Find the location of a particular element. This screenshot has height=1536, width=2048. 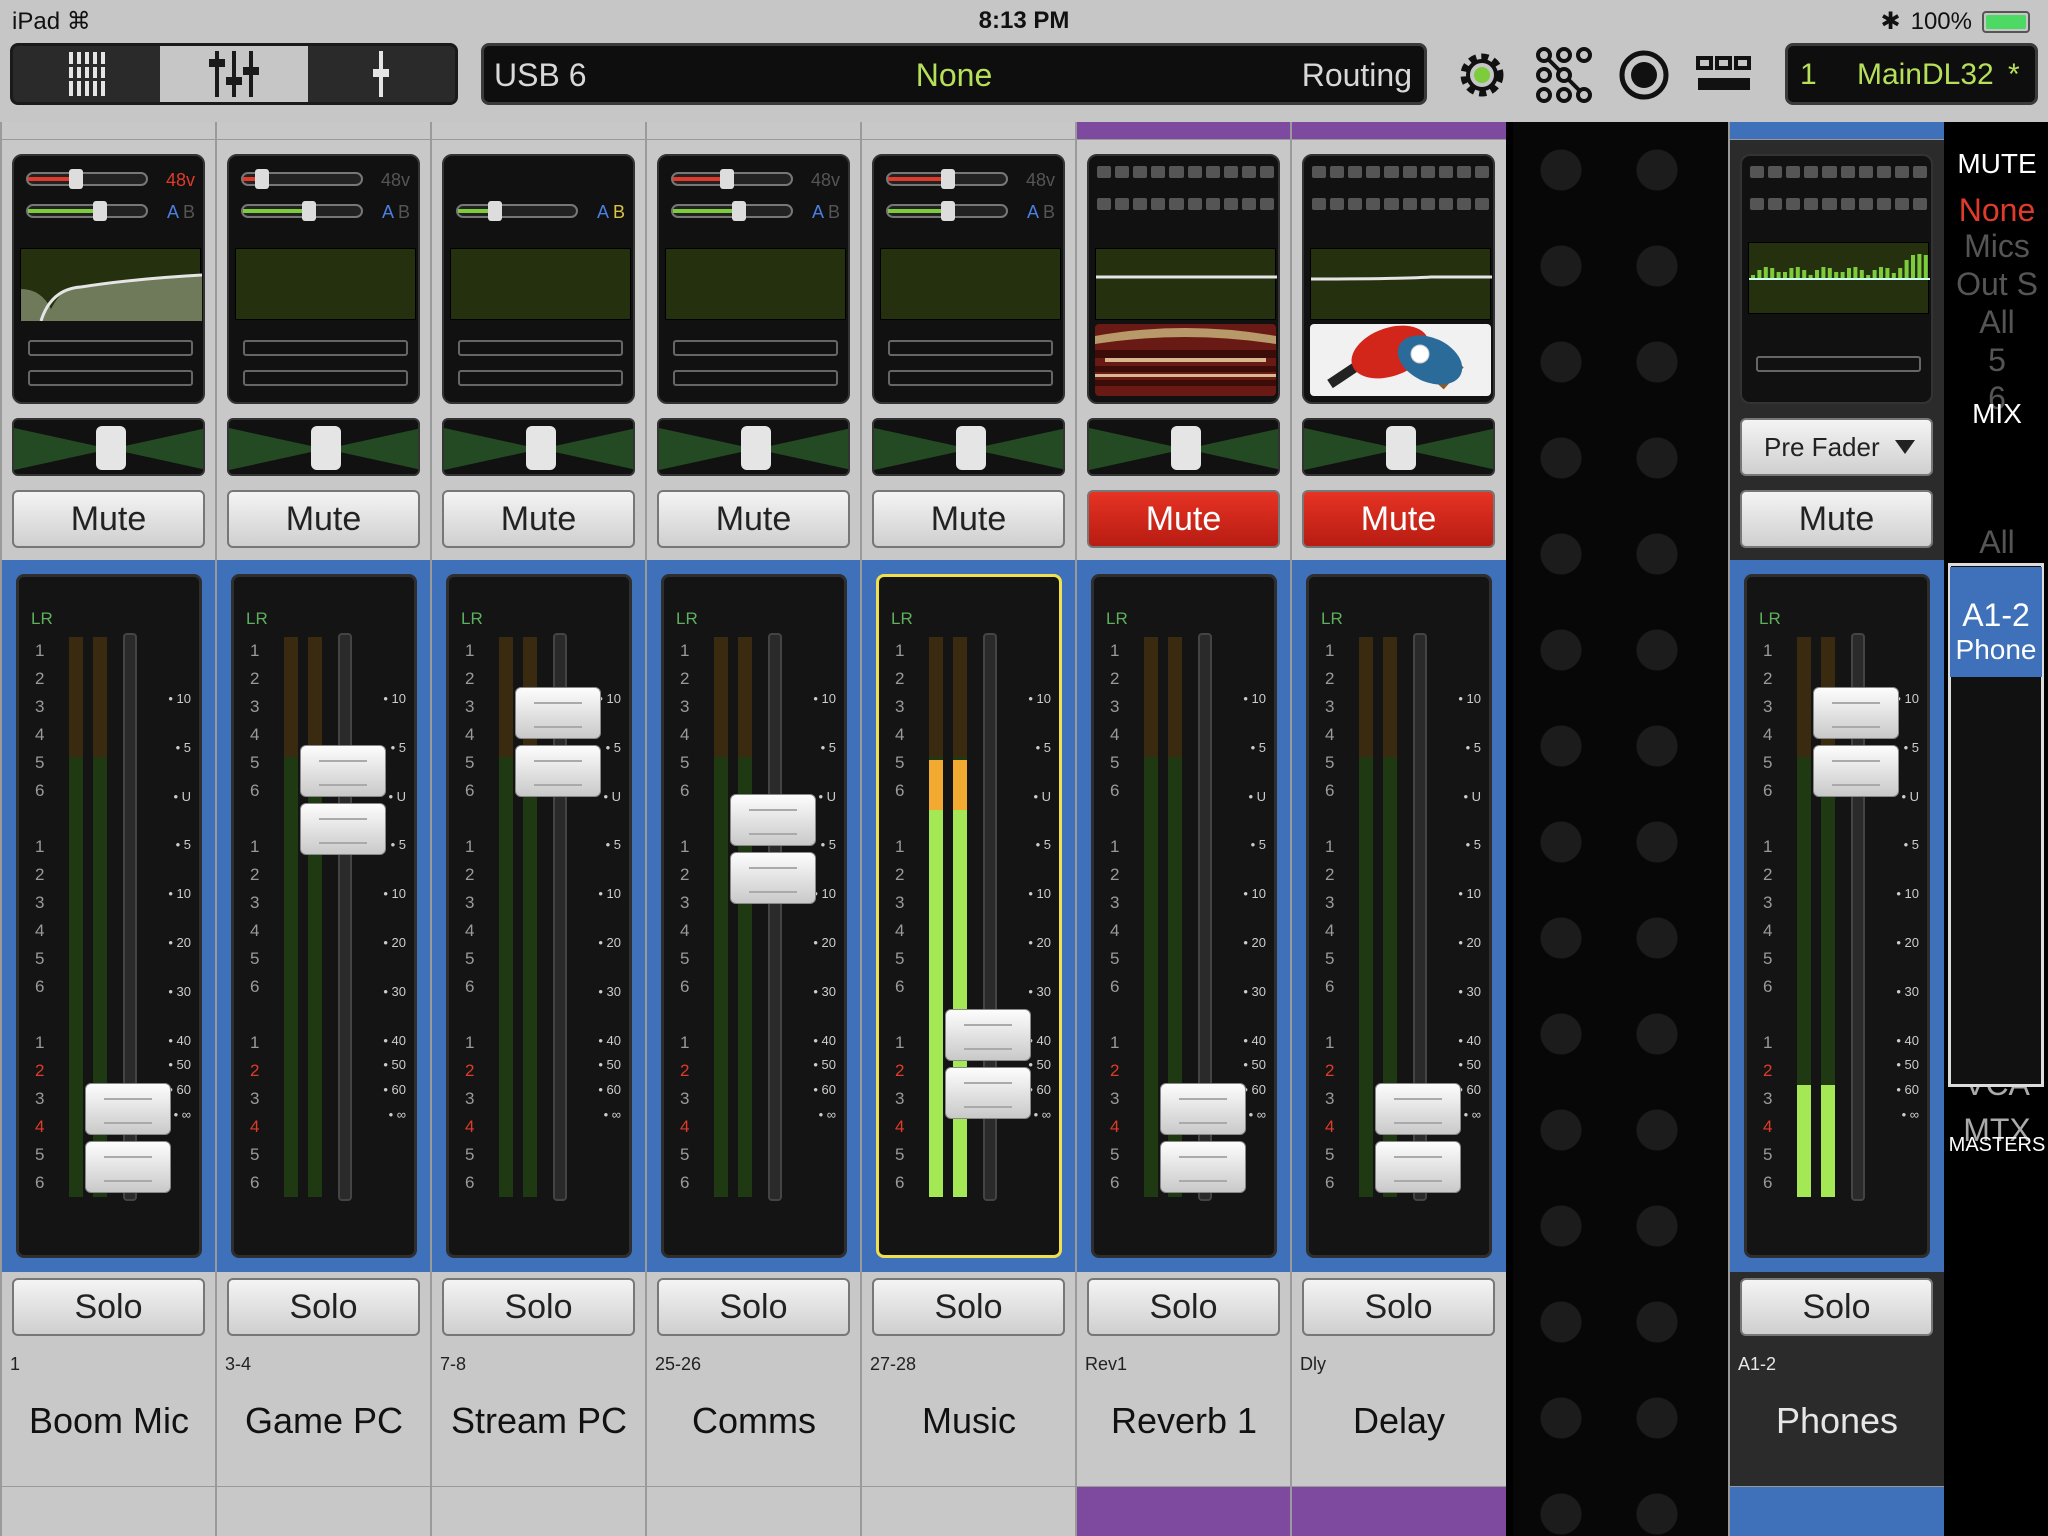

settings-gear-icon is located at coordinates (1482, 75).